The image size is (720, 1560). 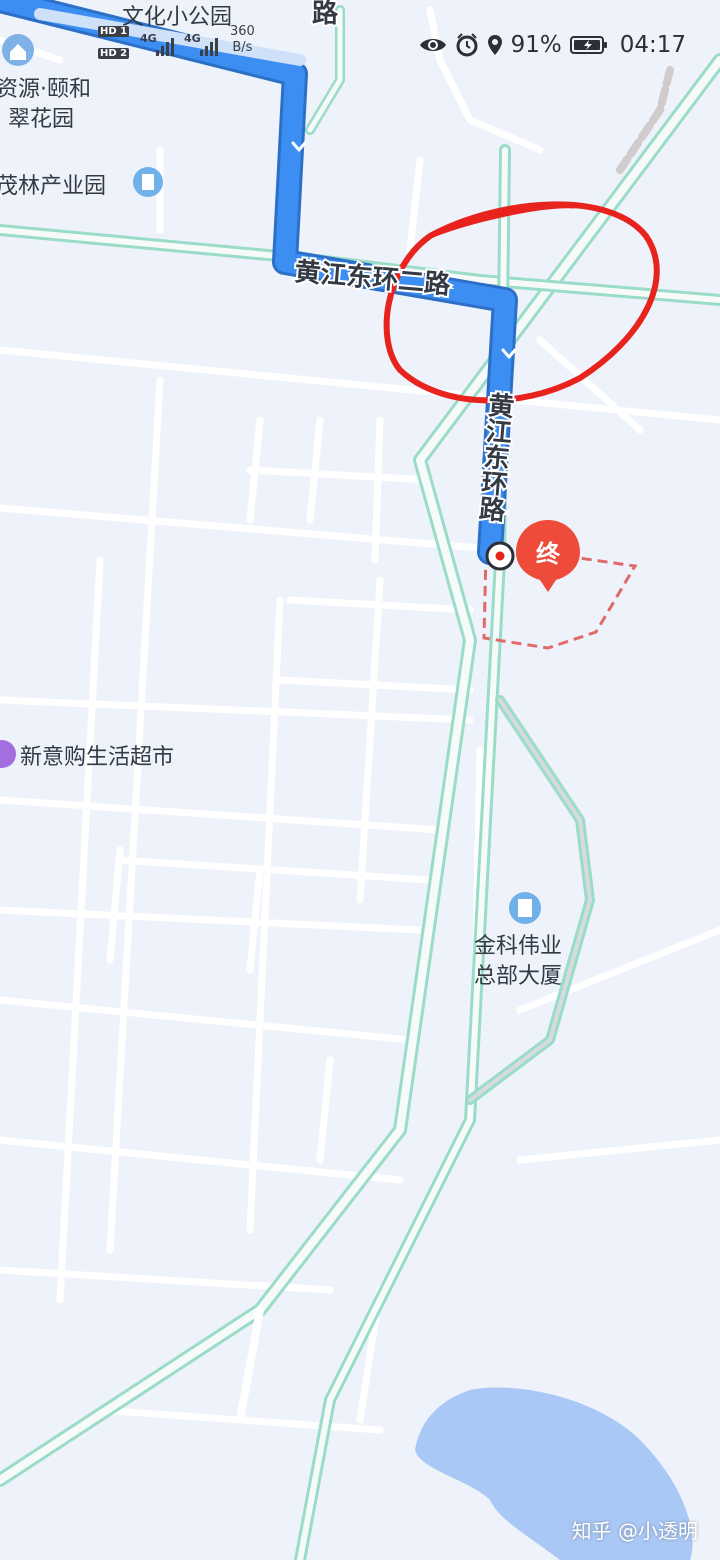 I want to click on route-end-point, so click(x=500, y=556).